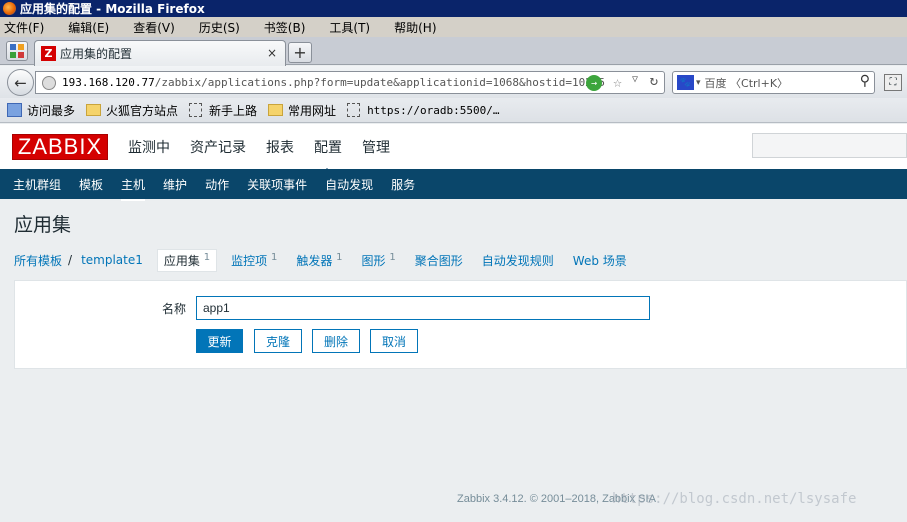 This screenshot has height=522, width=907. I want to click on cancel-button: 取消, so click(394, 341).